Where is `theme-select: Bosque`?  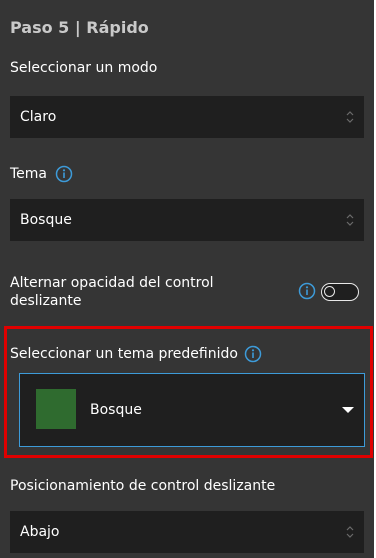
theme-select: Bosque is located at coordinates (187, 220).